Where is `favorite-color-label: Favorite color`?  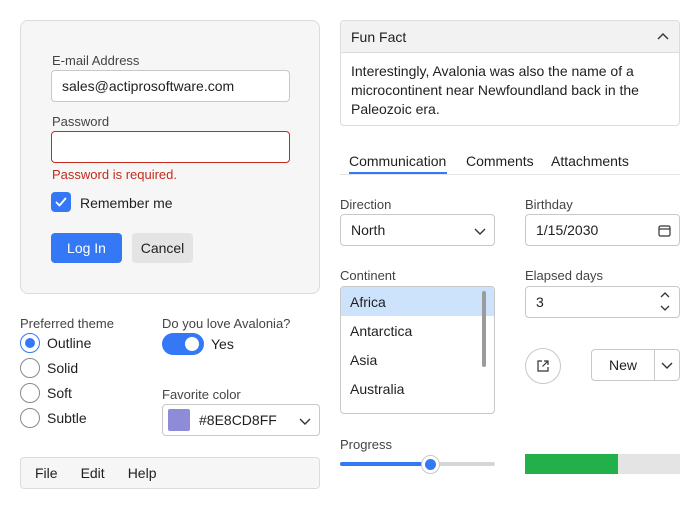
favorite-color-label: Favorite color is located at coordinates (201, 394).